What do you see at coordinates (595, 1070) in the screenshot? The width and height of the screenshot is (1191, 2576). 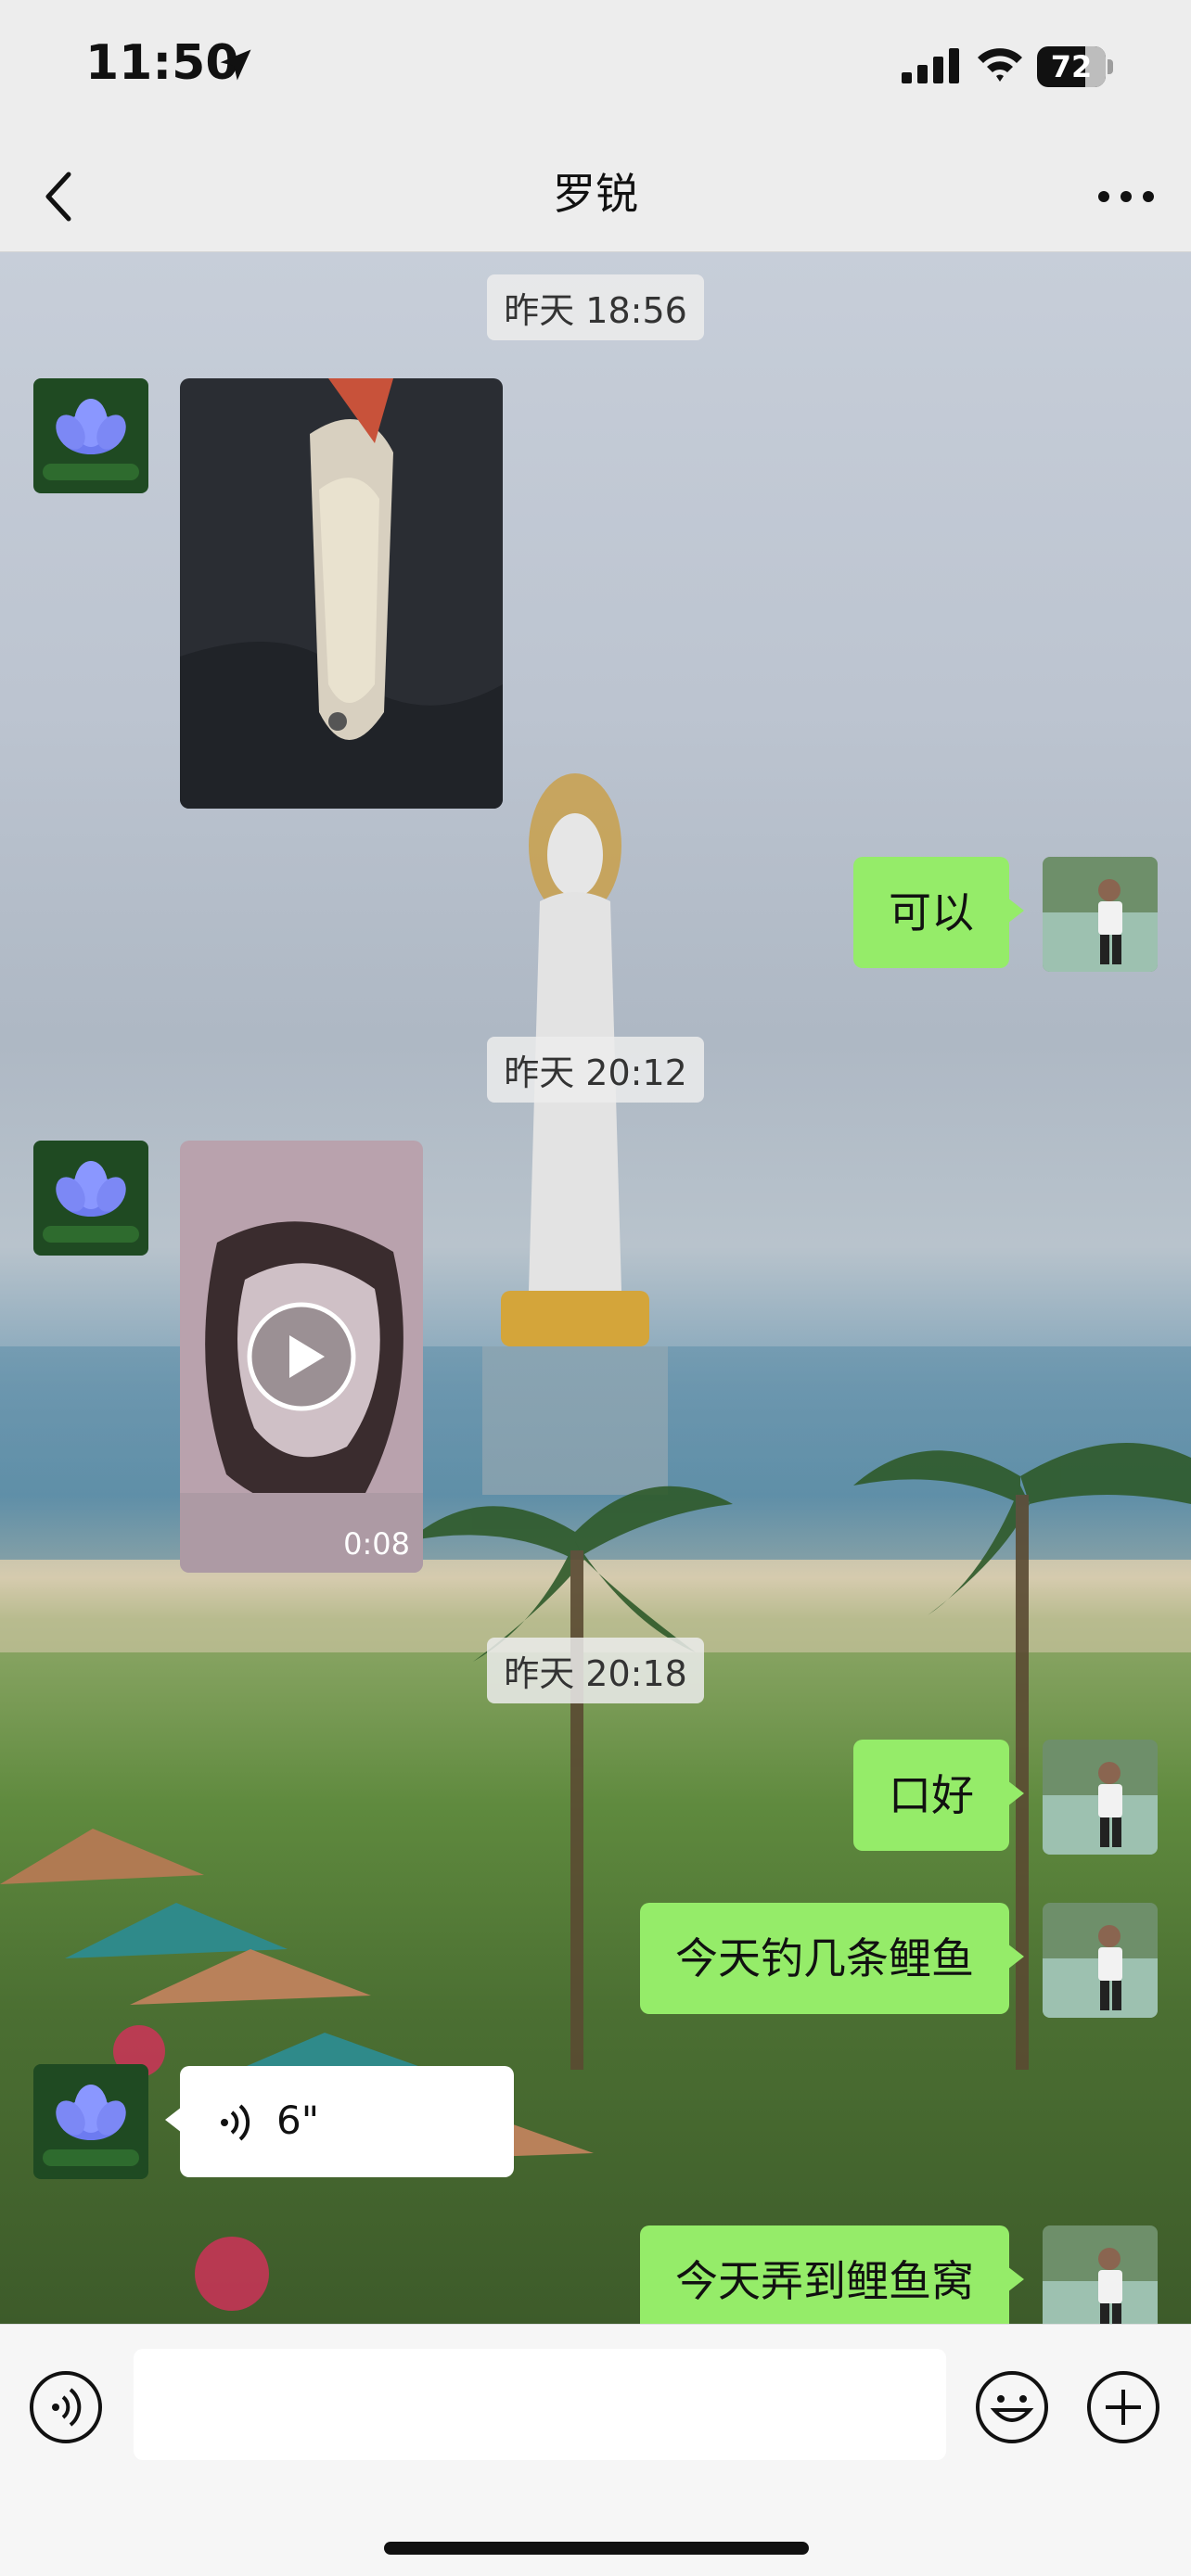 I see `timestamp: 昨天 20:12` at bounding box center [595, 1070].